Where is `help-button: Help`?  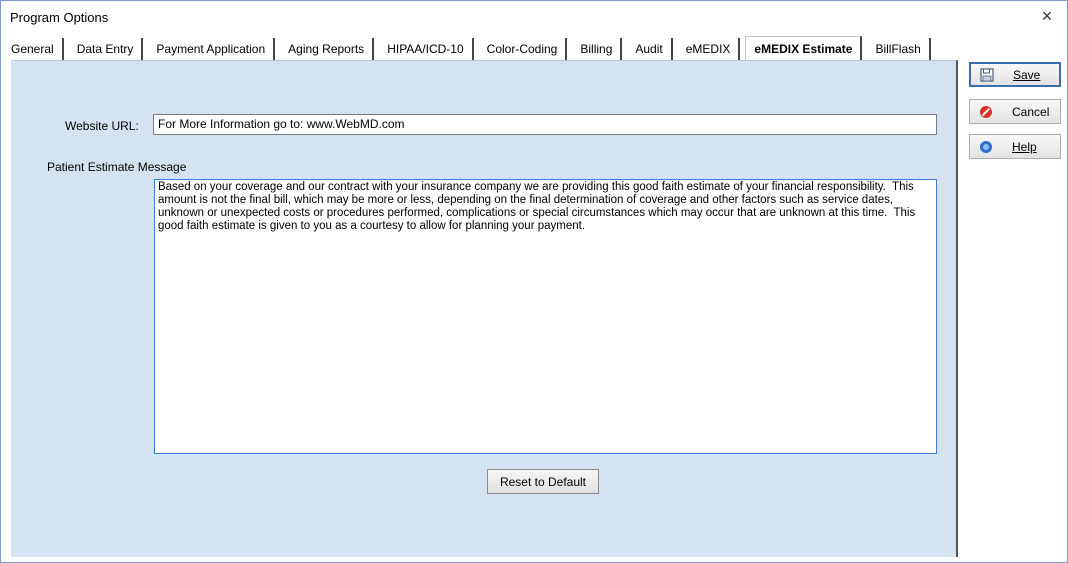 help-button: Help is located at coordinates (1015, 146).